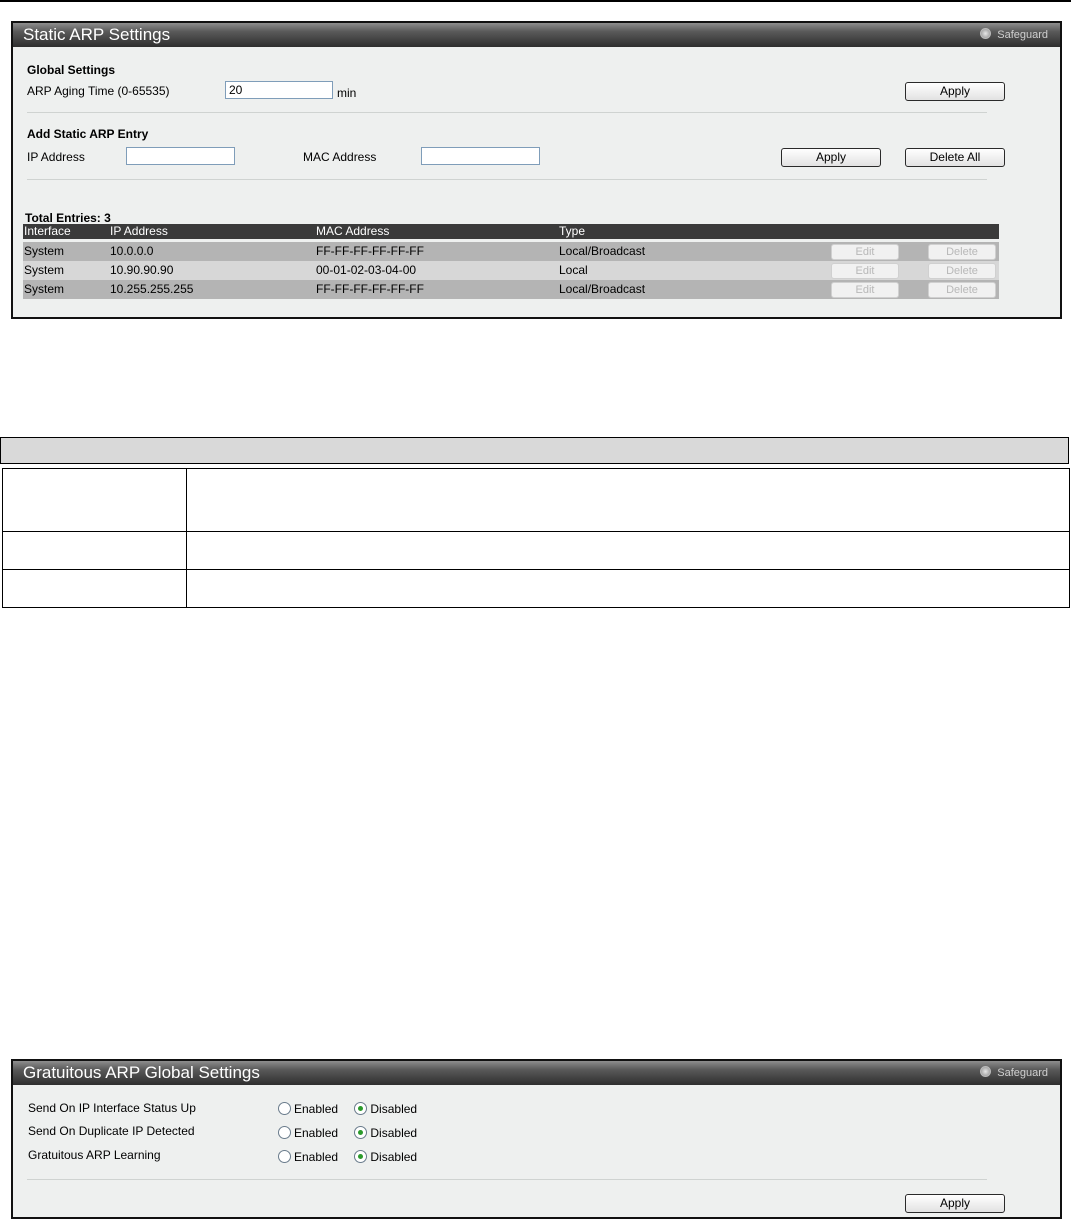 The width and height of the screenshot is (1071, 1219). What do you see at coordinates (132, 251) in the screenshot?
I see `cell-ip: 10.0.0.0` at bounding box center [132, 251].